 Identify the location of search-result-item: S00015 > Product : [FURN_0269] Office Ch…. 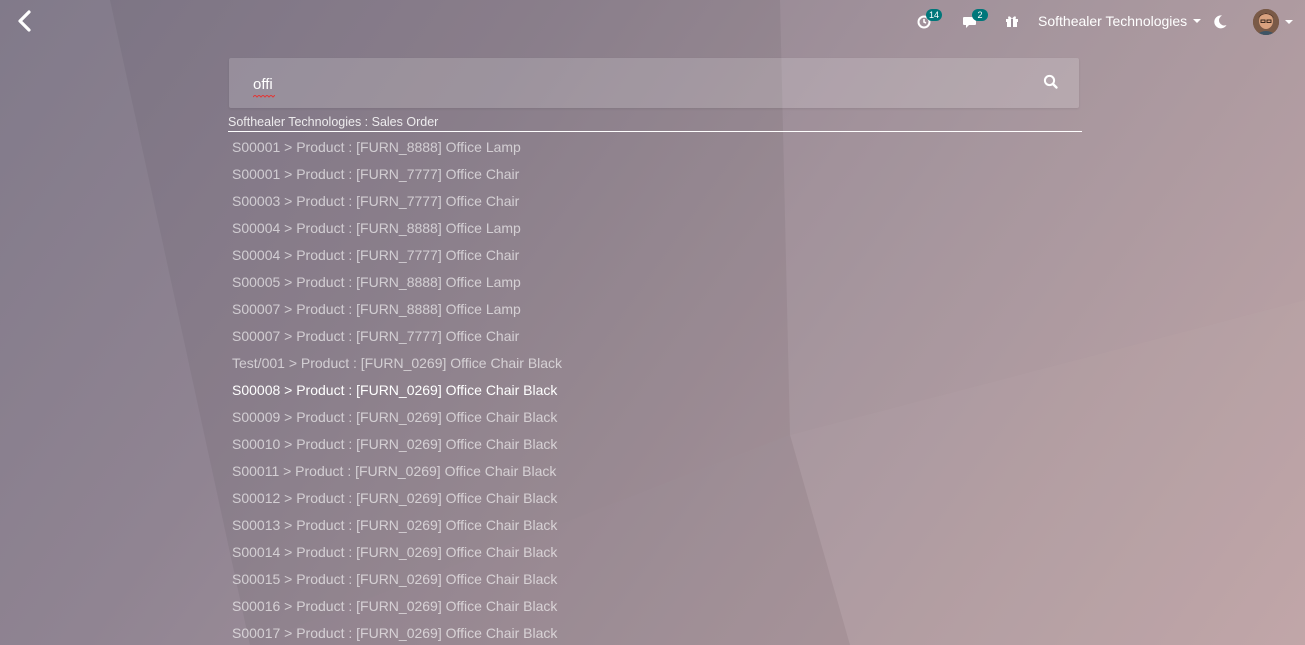
(657, 579).